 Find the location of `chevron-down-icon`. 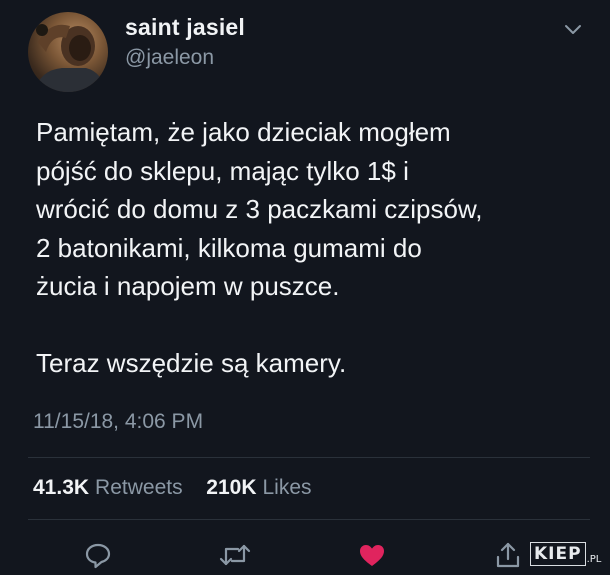

chevron-down-icon is located at coordinates (573, 30).